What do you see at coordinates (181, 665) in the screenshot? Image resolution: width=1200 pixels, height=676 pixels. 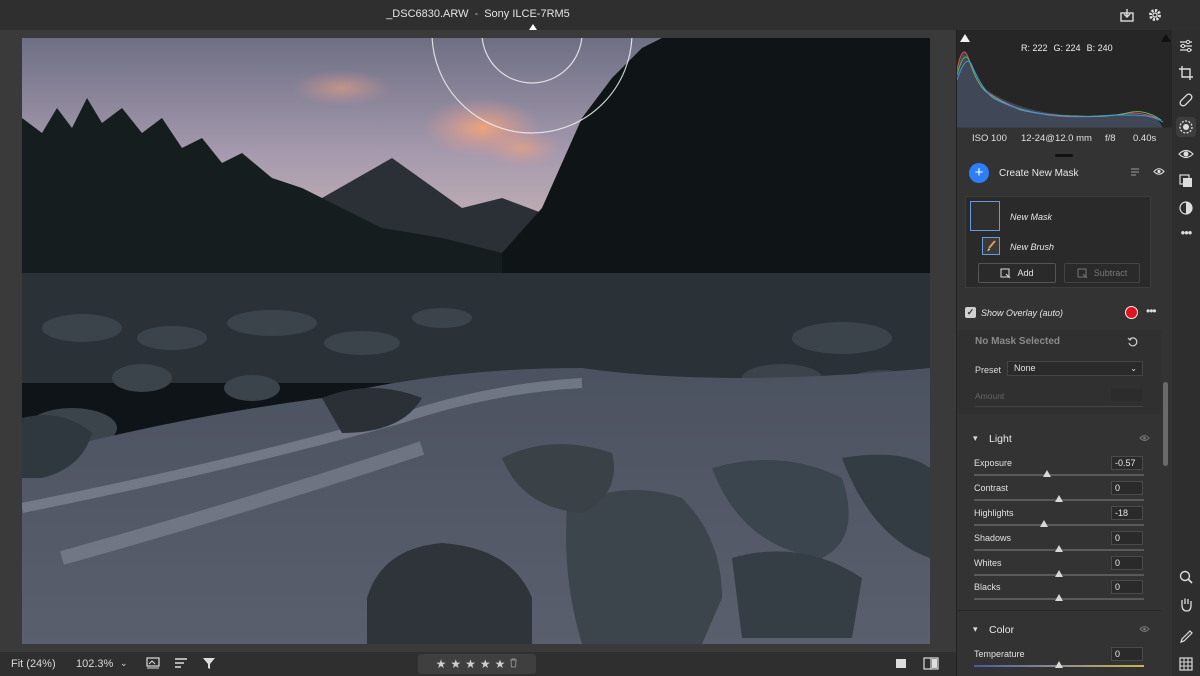 I see `sort-icon` at bounding box center [181, 665].